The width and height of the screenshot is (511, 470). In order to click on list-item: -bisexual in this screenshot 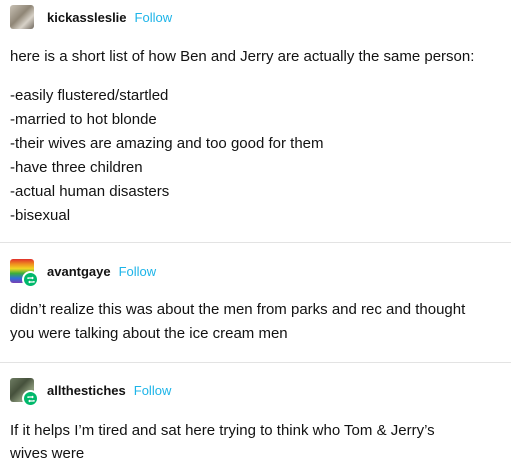, I will do `click(40, 215)`.